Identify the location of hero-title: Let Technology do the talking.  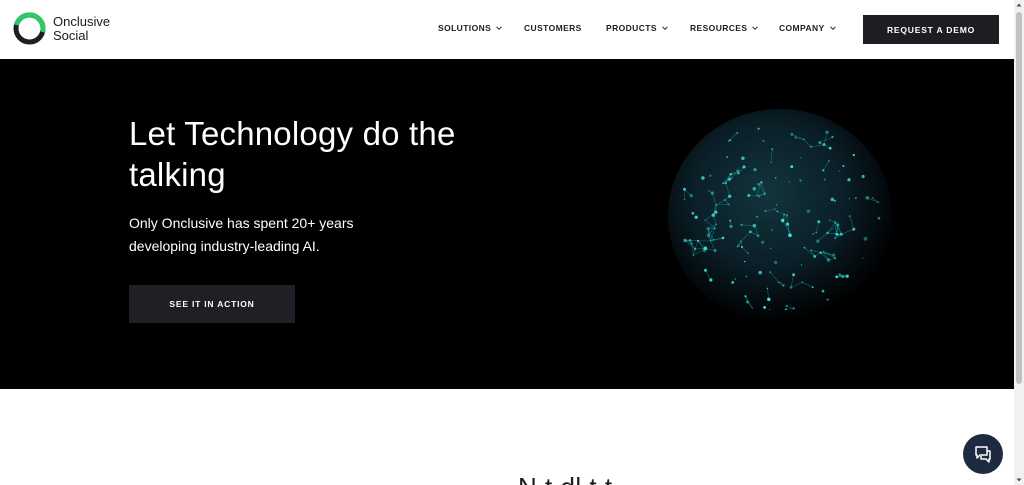
(292, 154).